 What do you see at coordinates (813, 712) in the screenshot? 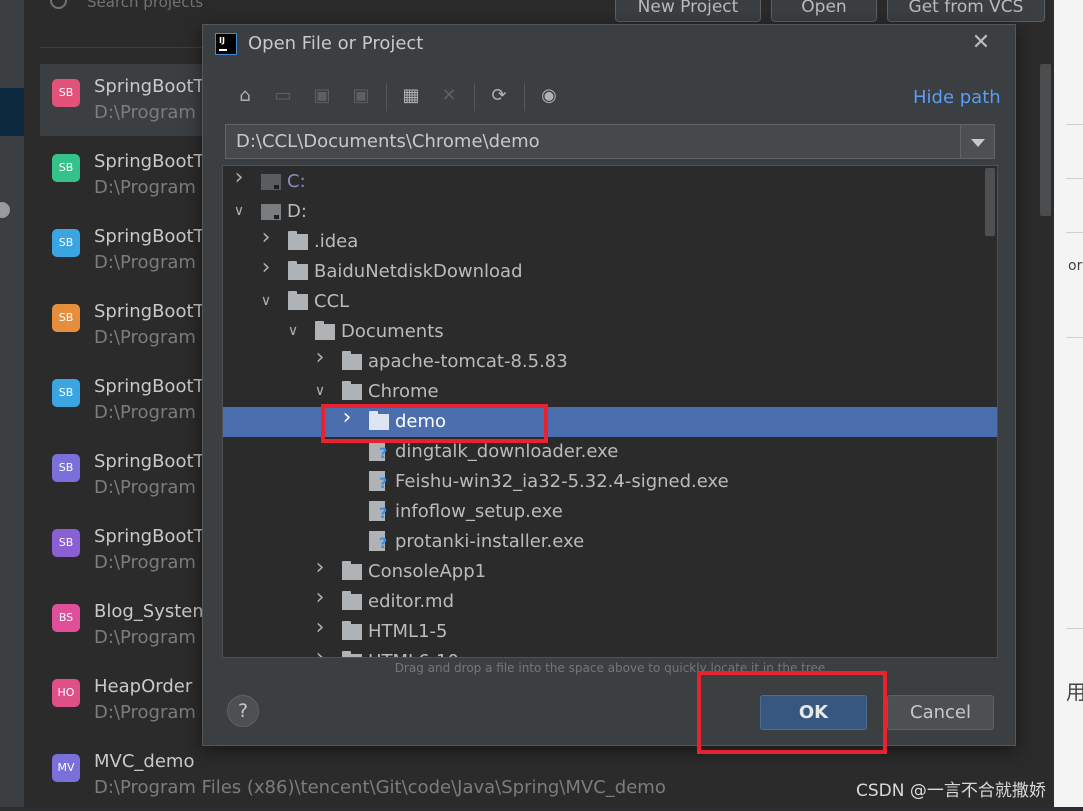
I see `ok-button: OK` at bounding box center [813, 712].